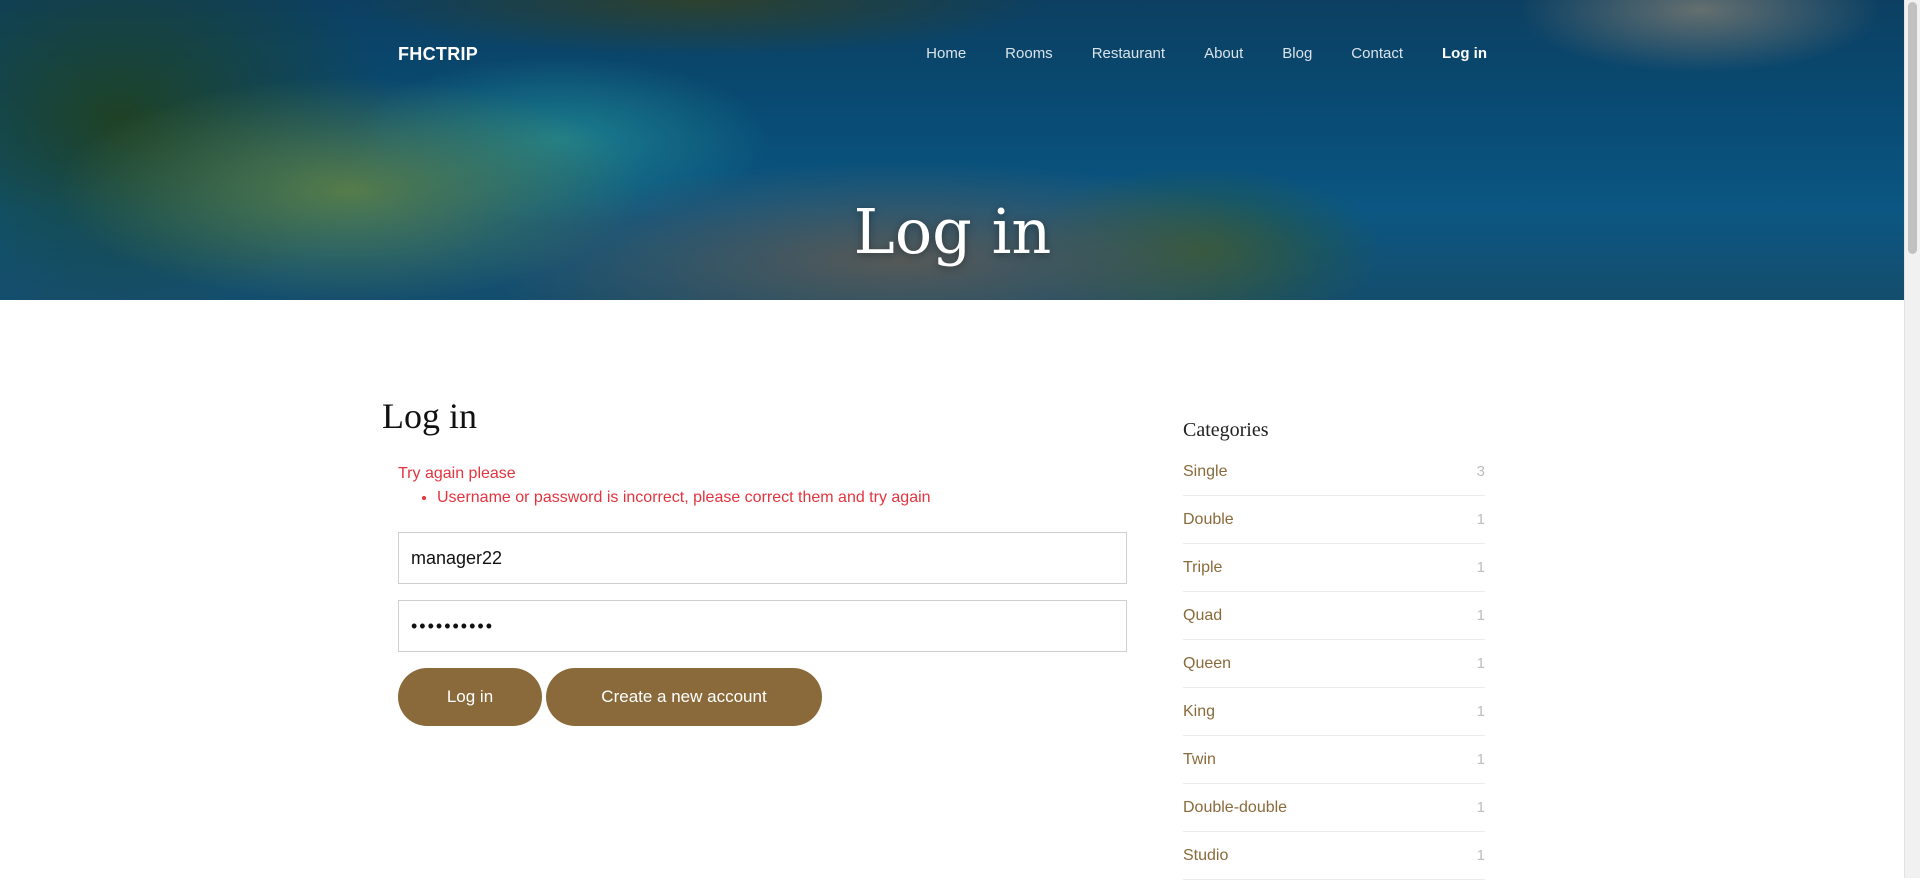 Image resolution: width=1920 pixels, height=880 pixels. What do you see at coordinates (1235, 808) in the screenshot?
I see `category-name: Double-double` at bounding box center [1235, 808].